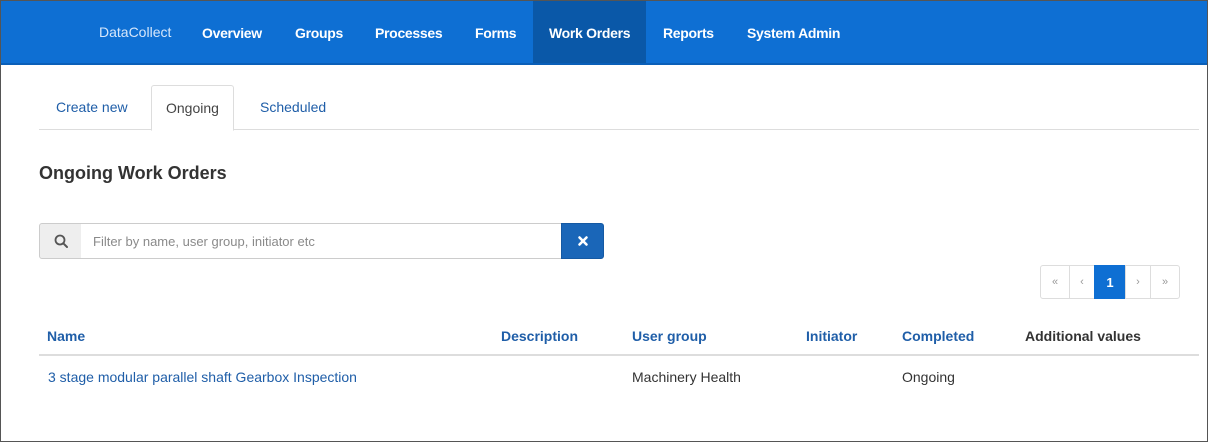 The height and width of the screenshot is (442, 1208). Describe the element at coordinates (232, 32) in the screenshot. I see `nav-item-overview: Overview` at that location.